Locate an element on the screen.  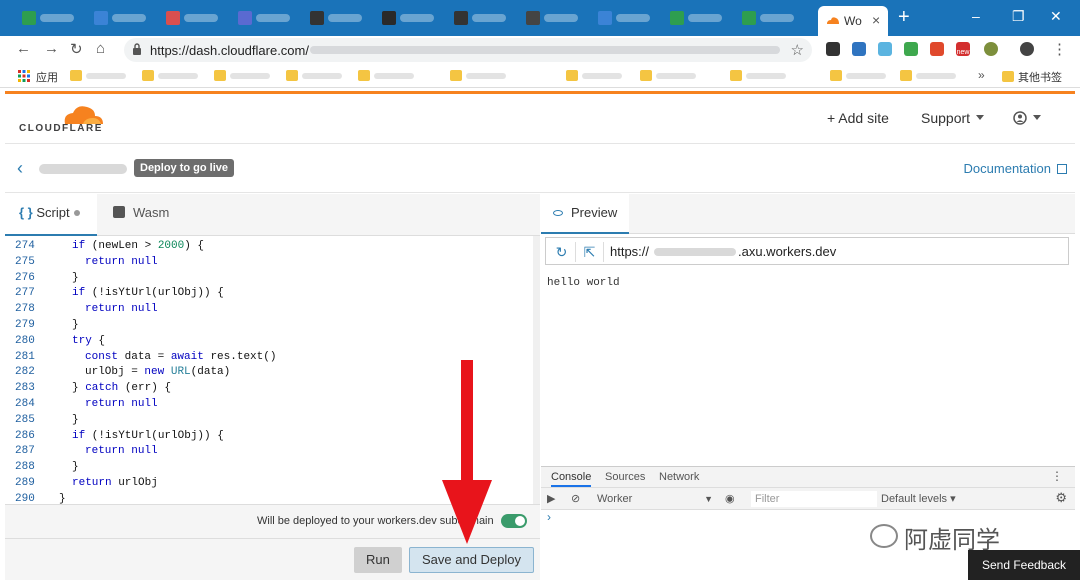
apps-grid-icon is located at coordinates (24, 76).